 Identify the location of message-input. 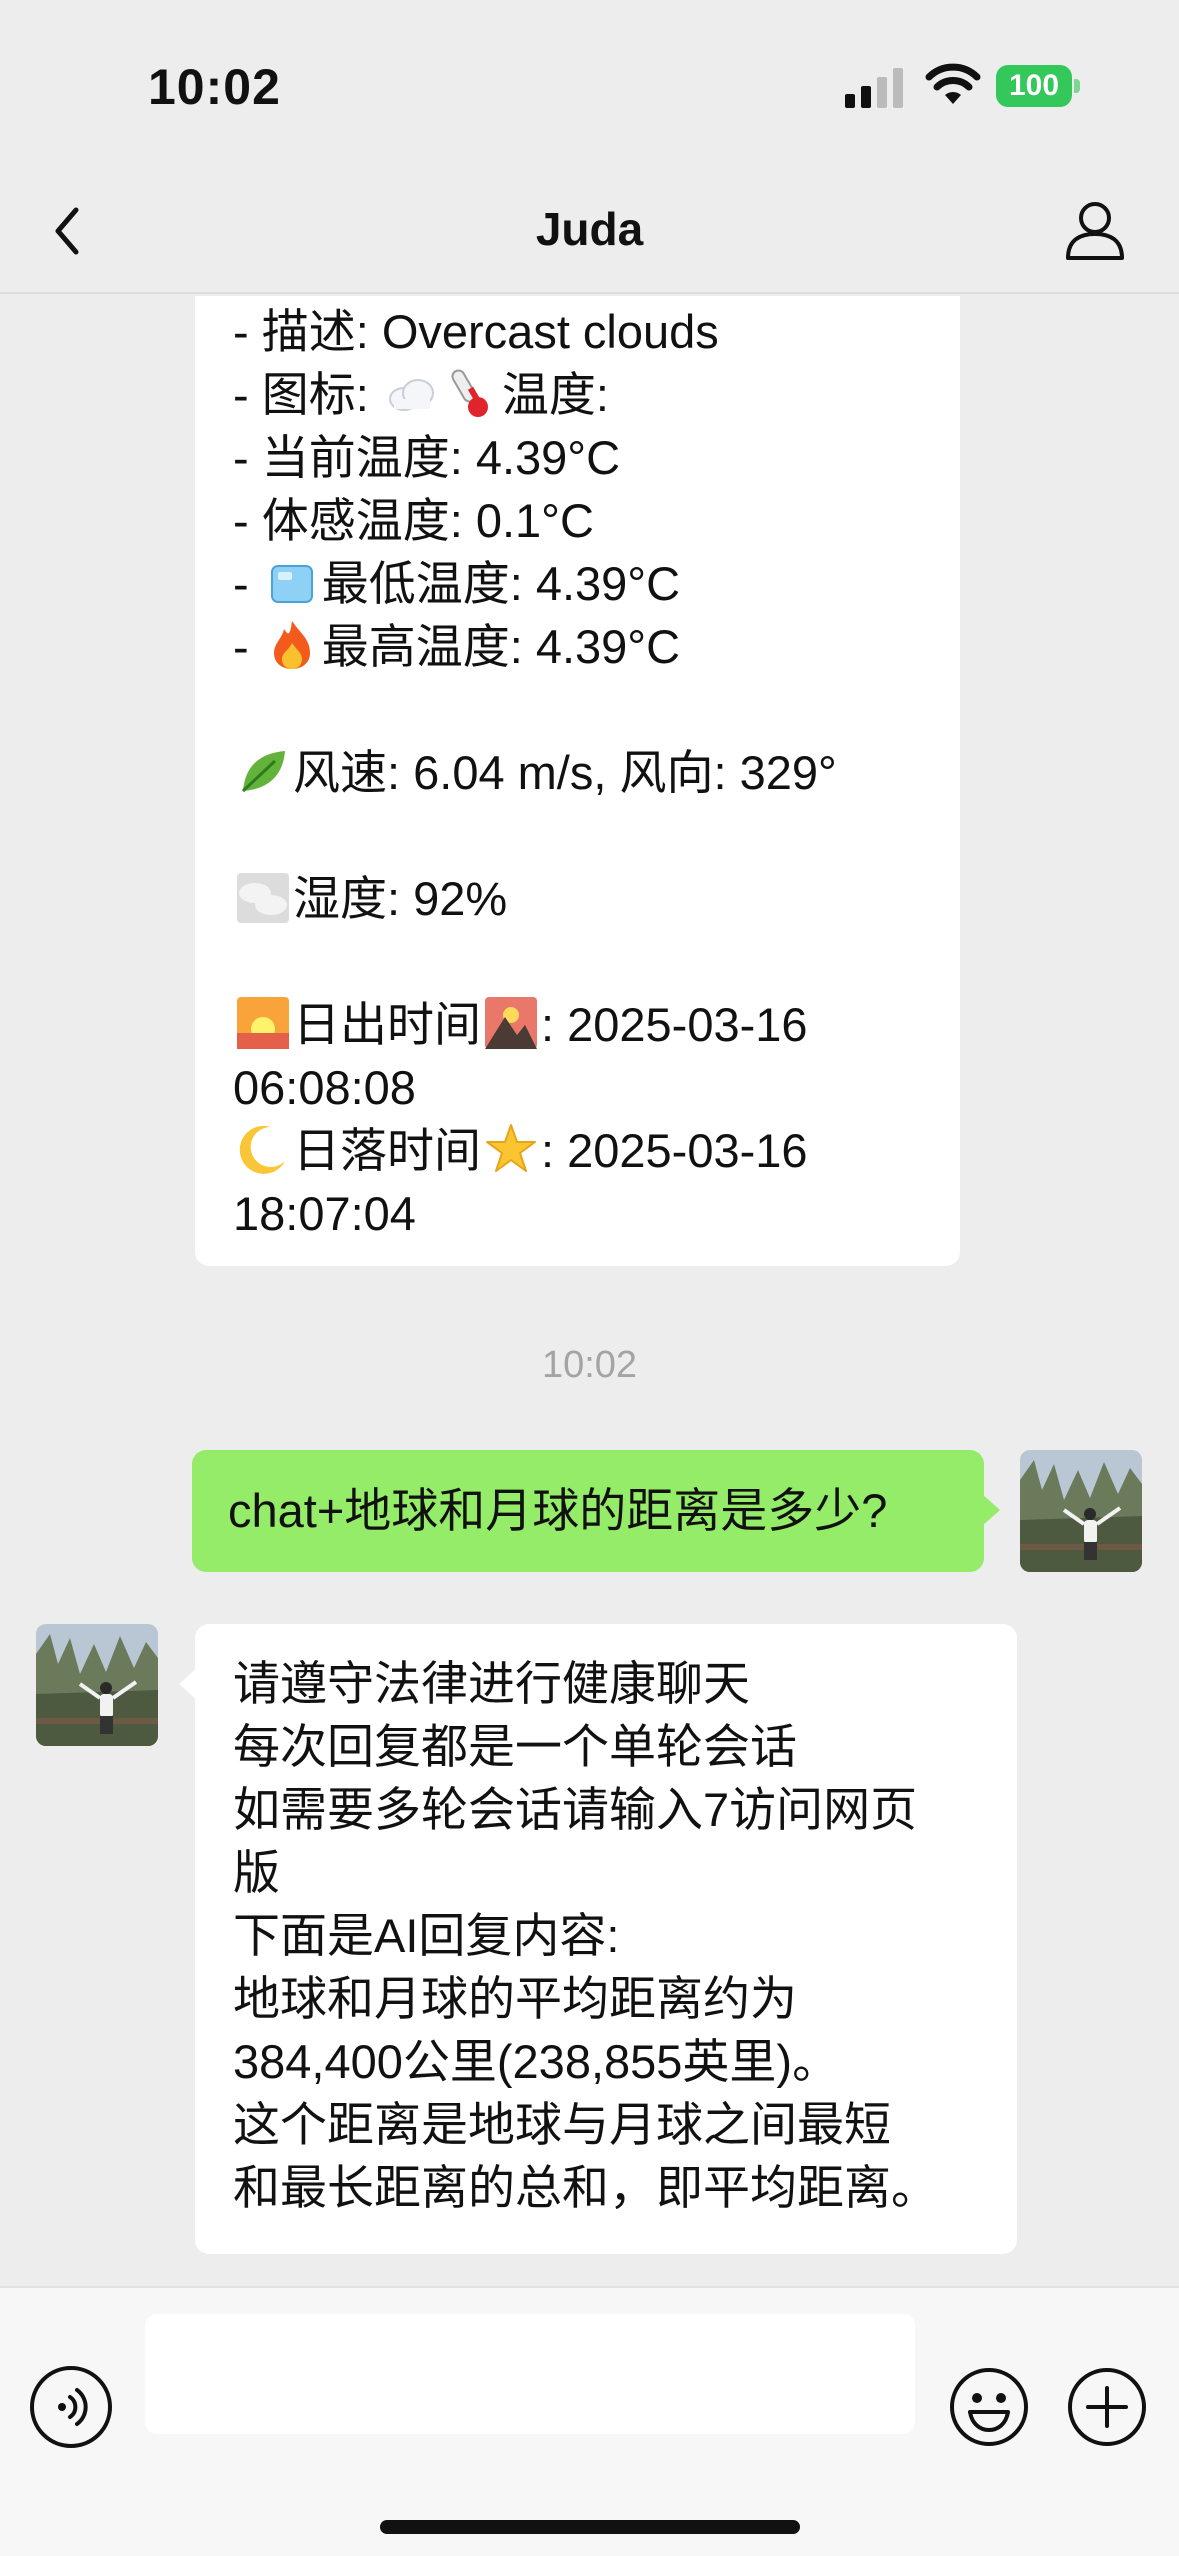
(530, 2374).